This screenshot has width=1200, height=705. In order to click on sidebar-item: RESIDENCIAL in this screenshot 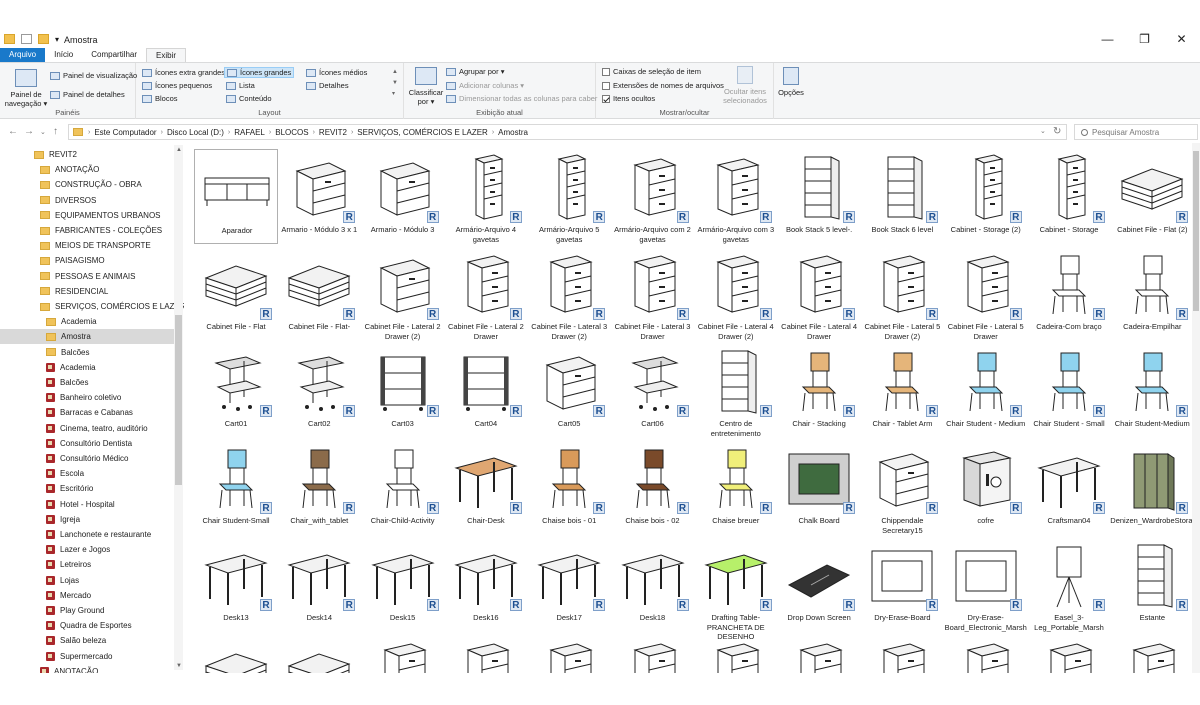, I will do `click(87, 291)`.